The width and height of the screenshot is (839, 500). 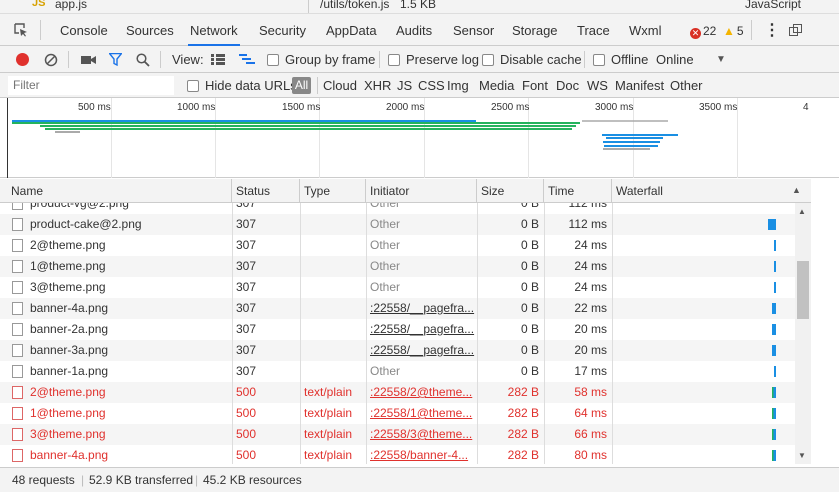 What do you see at coordinates (675, 59) in the screenshot?
I see `throttling-select: Online` at bounding box center [675, 59].